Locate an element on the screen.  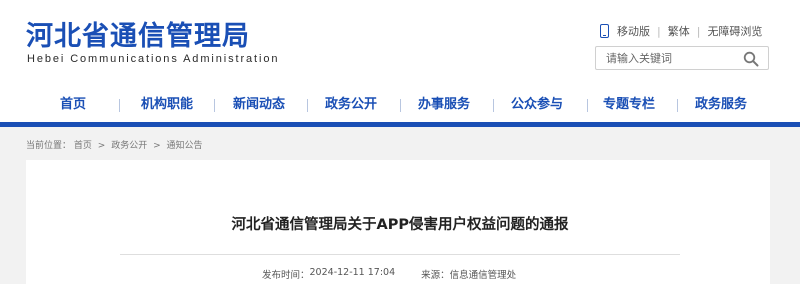
publish-time-label: 发布时间： is located at coordinates (286, 275).